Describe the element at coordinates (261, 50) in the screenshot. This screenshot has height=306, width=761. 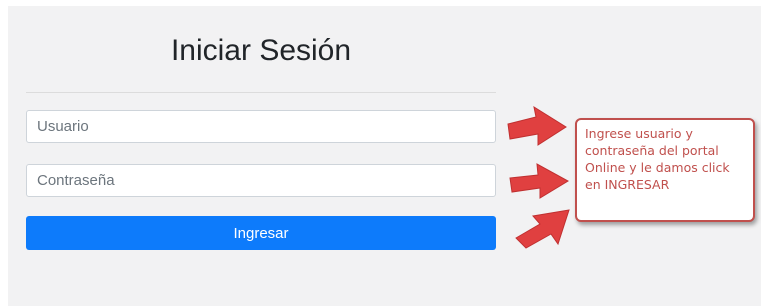
I see `page-title: Iniciar Sesión` at that location.